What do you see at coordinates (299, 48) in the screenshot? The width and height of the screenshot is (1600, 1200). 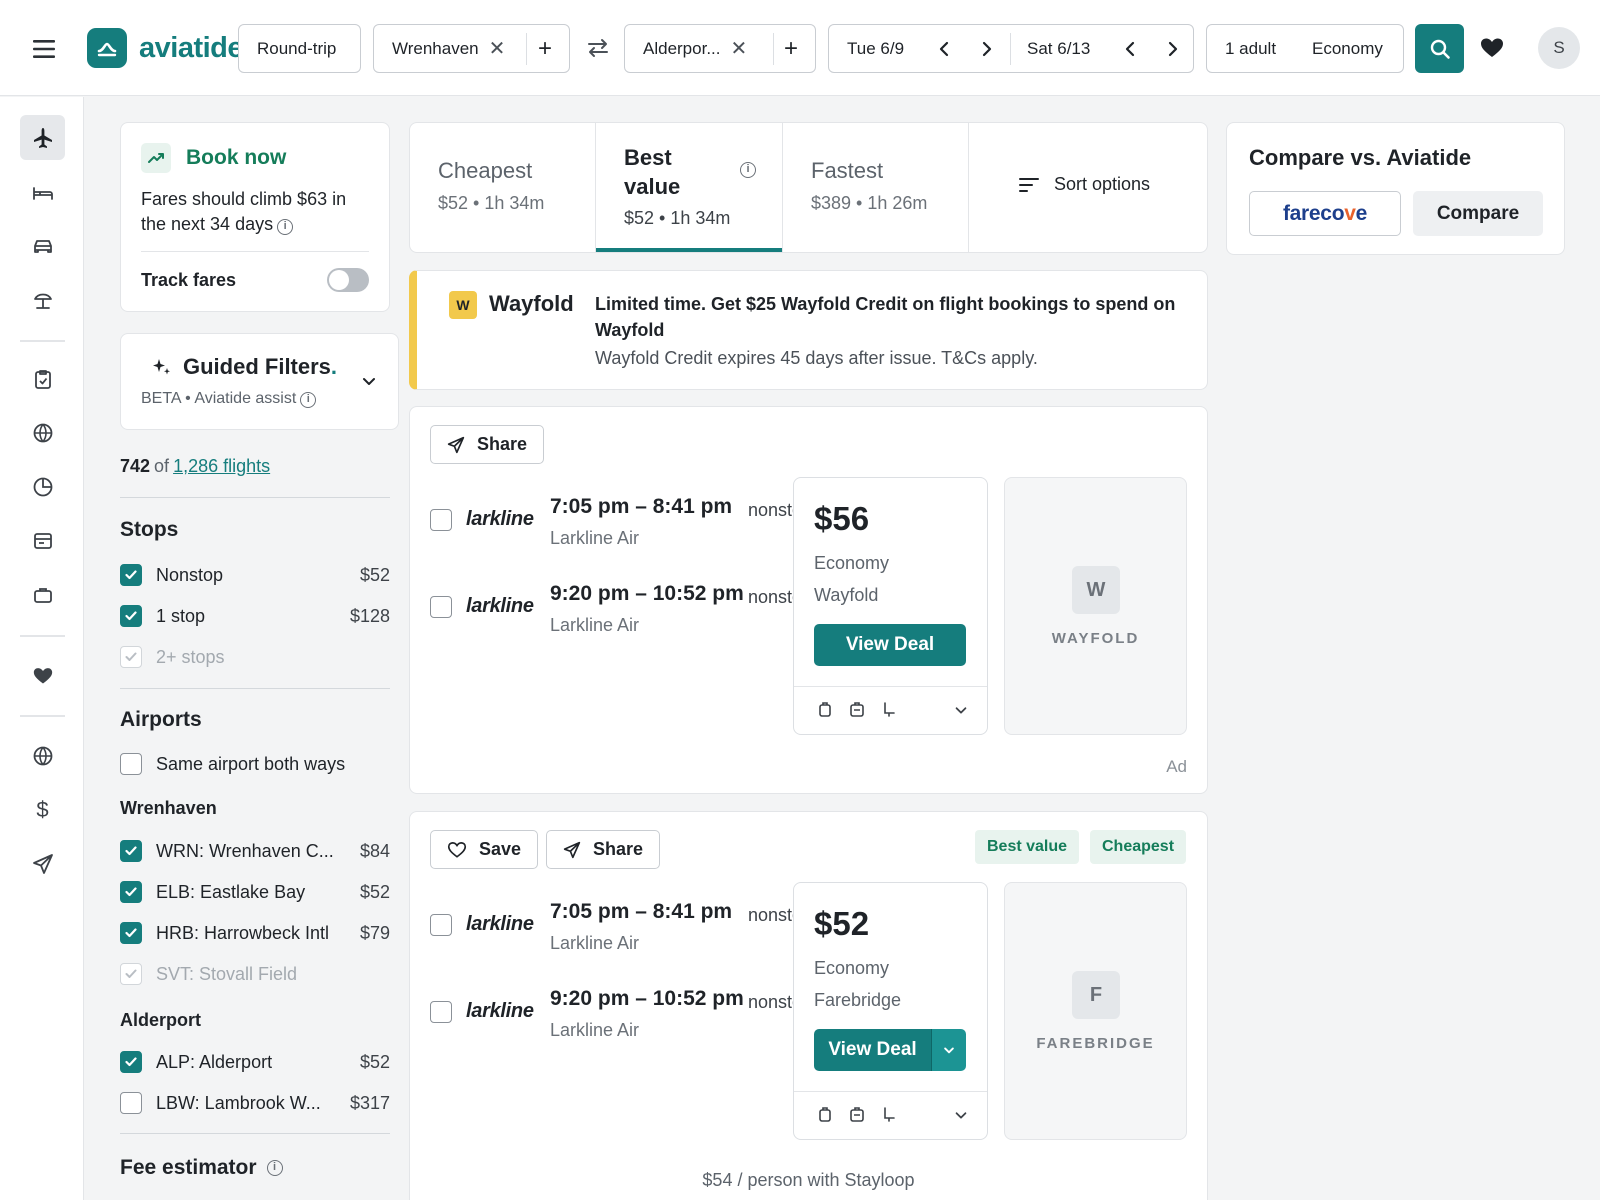 I see `trip-type-select: Round-trip` at bounding box center [299, 48].